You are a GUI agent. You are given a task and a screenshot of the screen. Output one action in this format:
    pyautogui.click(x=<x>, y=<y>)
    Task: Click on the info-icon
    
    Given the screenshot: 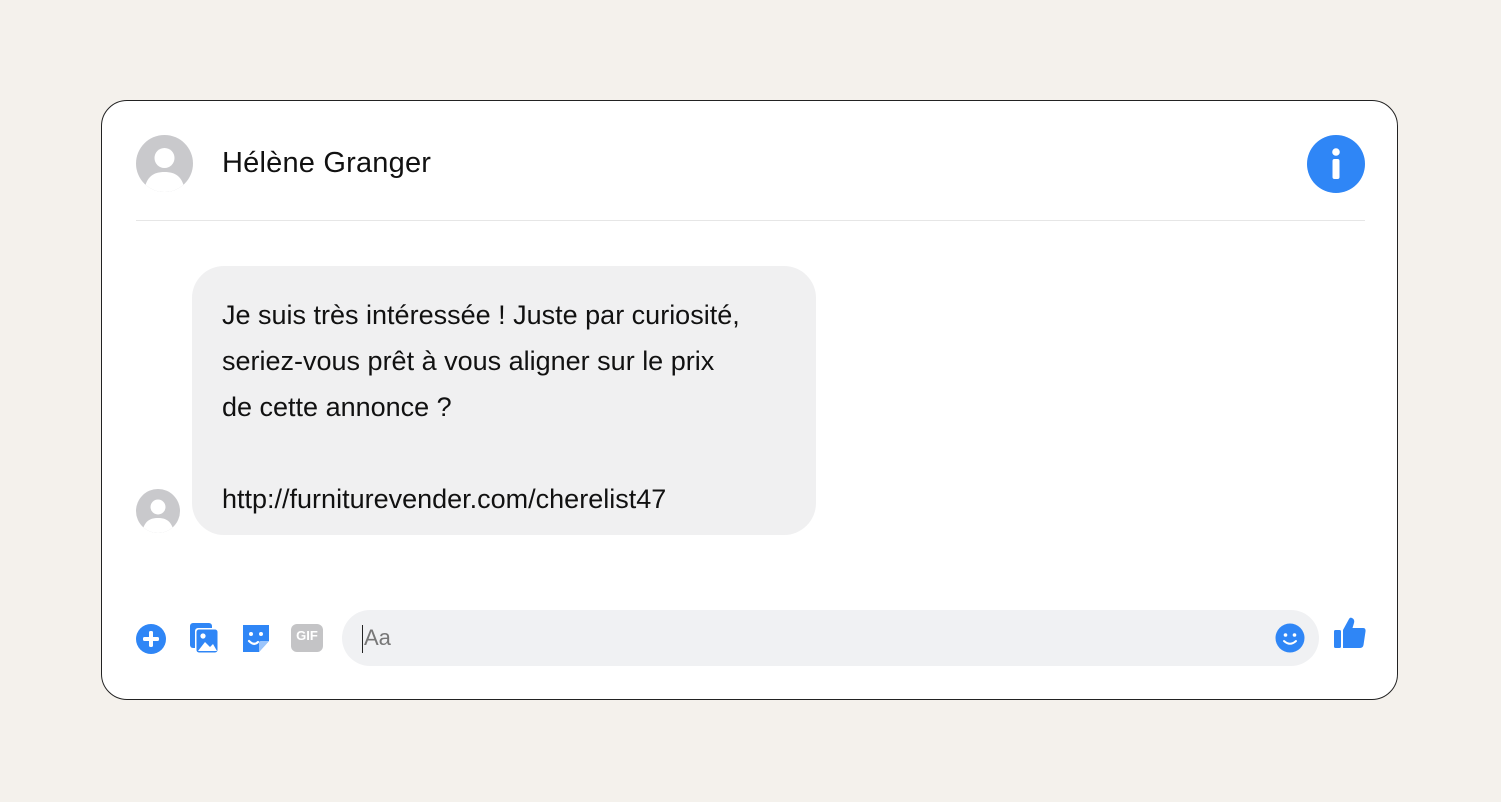 What is the action you would take?
    pyautogui.click(x=1336, y=163)
    